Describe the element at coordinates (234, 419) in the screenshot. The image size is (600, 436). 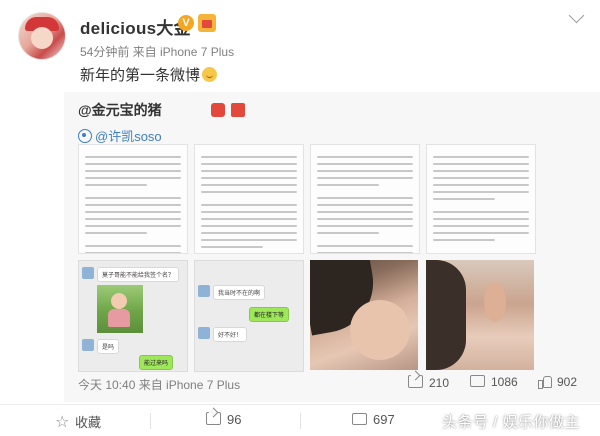
I see `share-count: 96` at that location.